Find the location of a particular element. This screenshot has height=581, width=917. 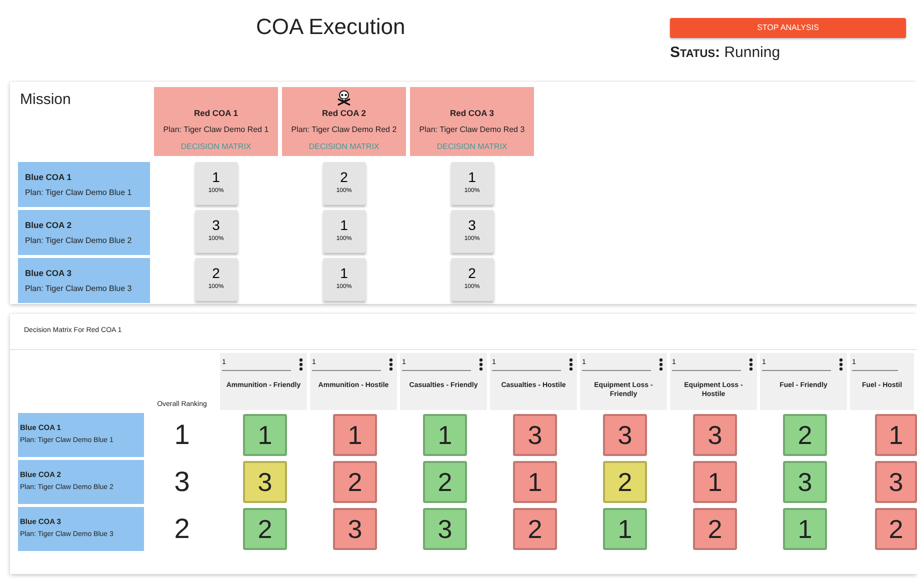

overall-rank: 1 is located at coordinates (182, 435).